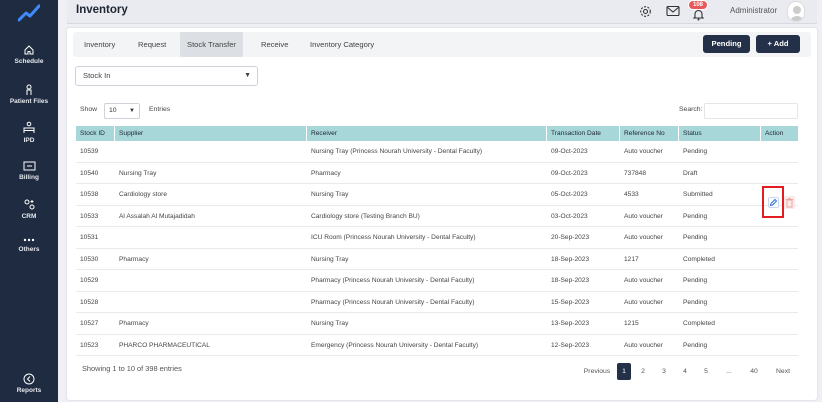 The width and height of the screenshot is (822, 402). Describe the element at coordinates (754, 372) in the screenshot. I see `page-button: 40` at that location.